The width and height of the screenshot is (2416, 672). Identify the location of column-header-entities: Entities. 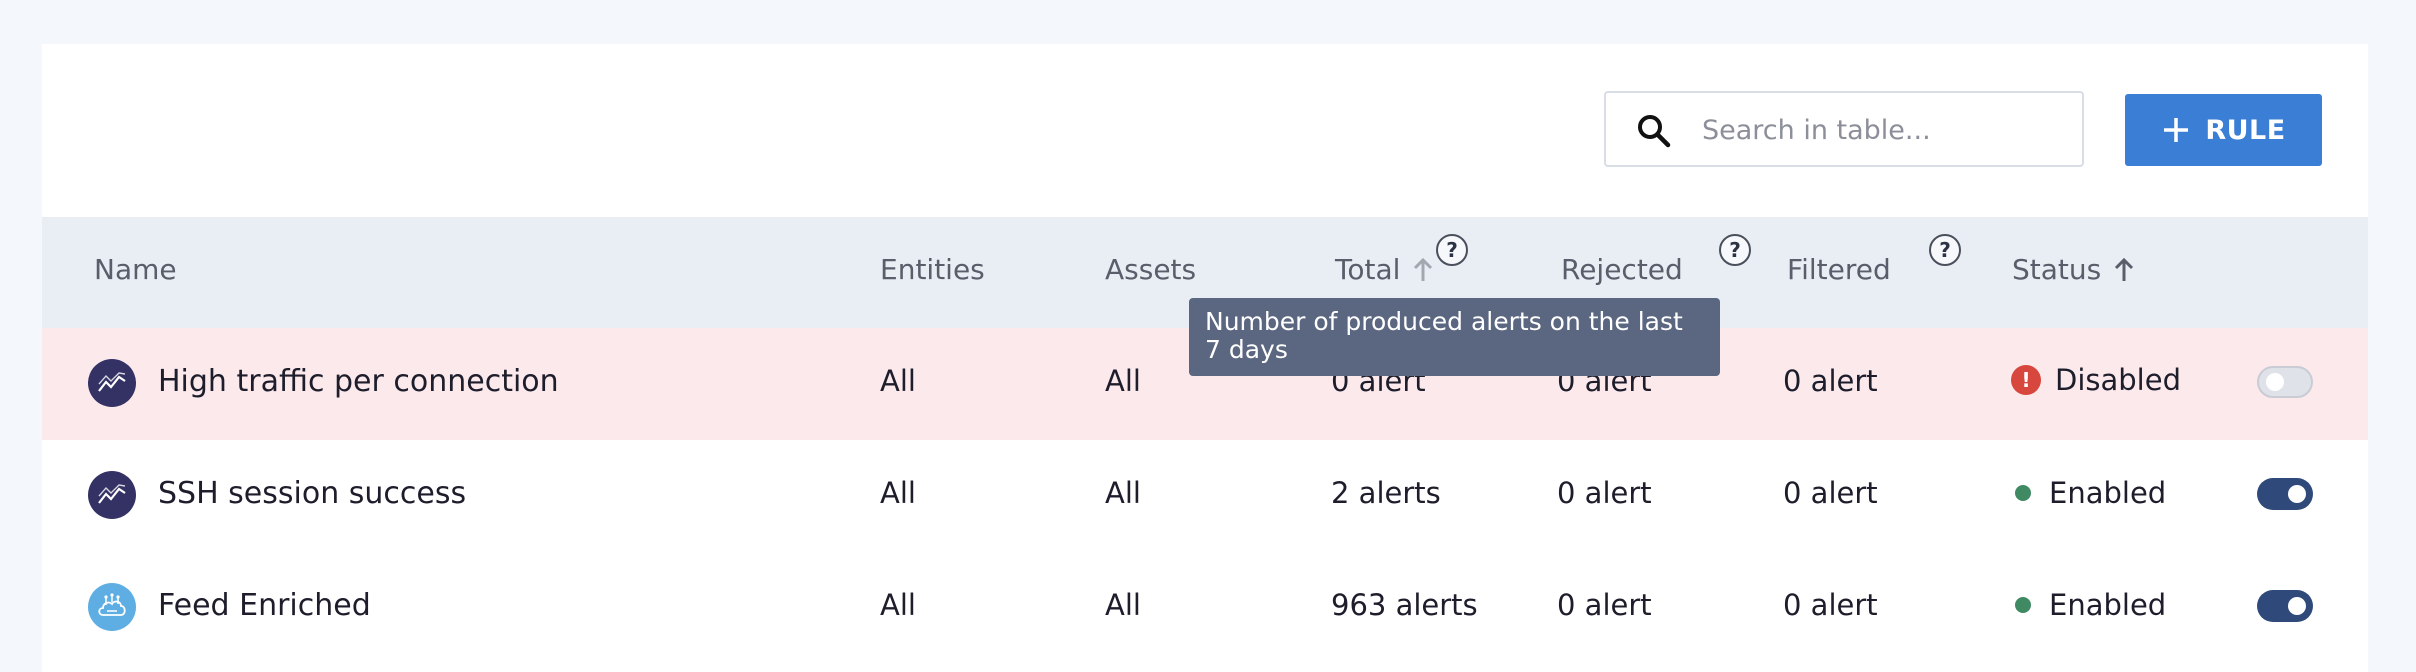
(932, 269).